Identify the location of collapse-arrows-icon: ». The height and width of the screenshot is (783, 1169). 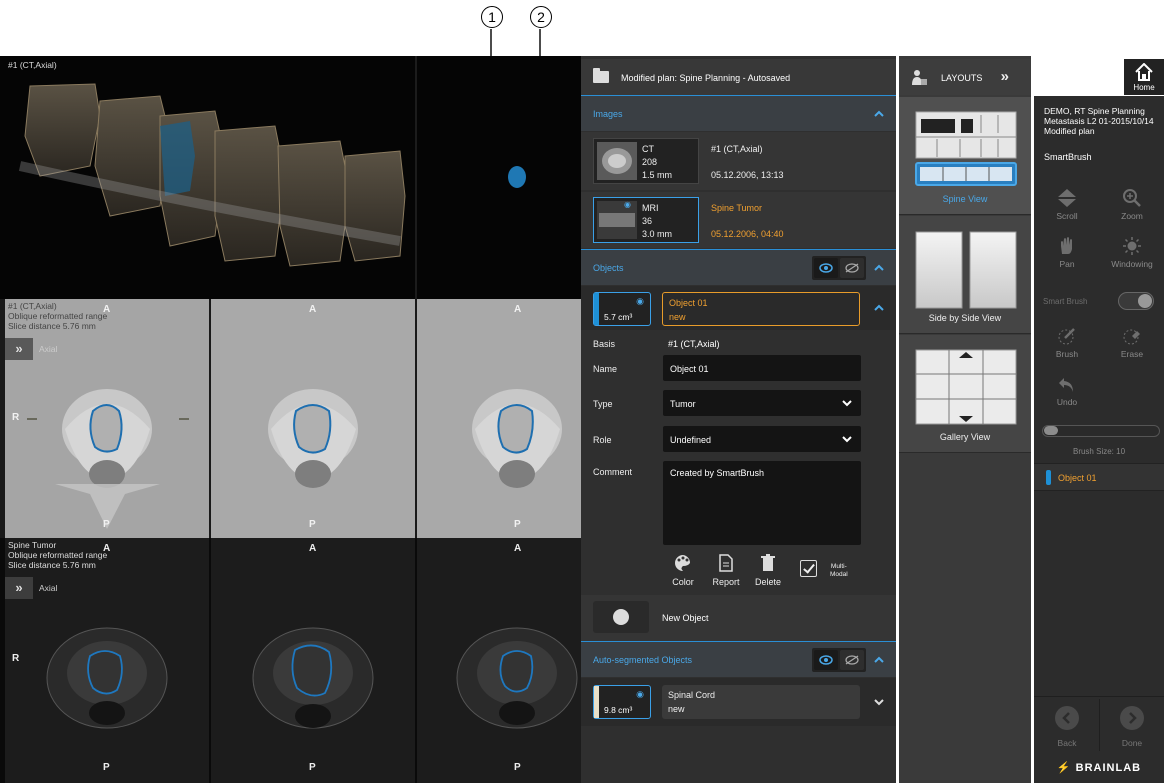
(1005, 76).